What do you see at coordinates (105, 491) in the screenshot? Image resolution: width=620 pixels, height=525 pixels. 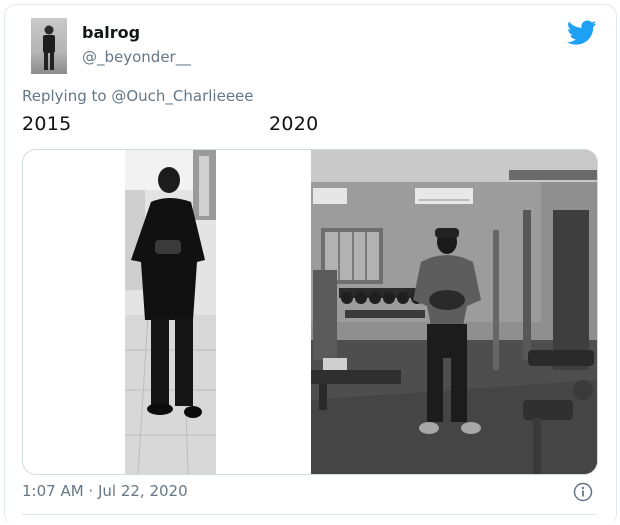 I see `tweet-timestamp: 1:07 AM · Jul 22, 2020` at bounding box center [105, 491].